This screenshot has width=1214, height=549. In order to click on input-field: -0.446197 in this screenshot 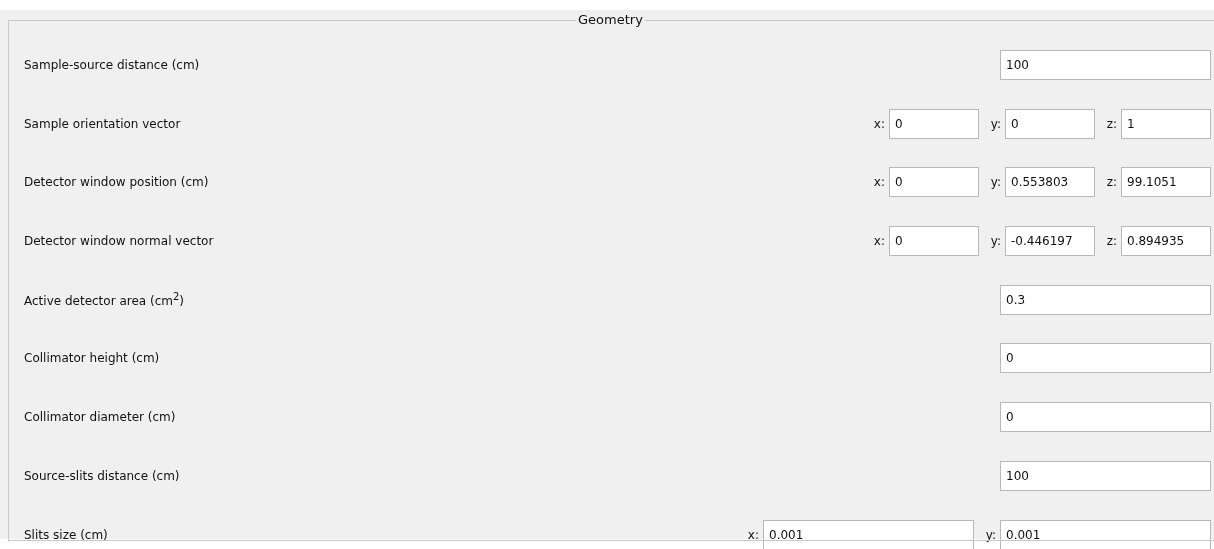, I will do `click(1050, 241)`.